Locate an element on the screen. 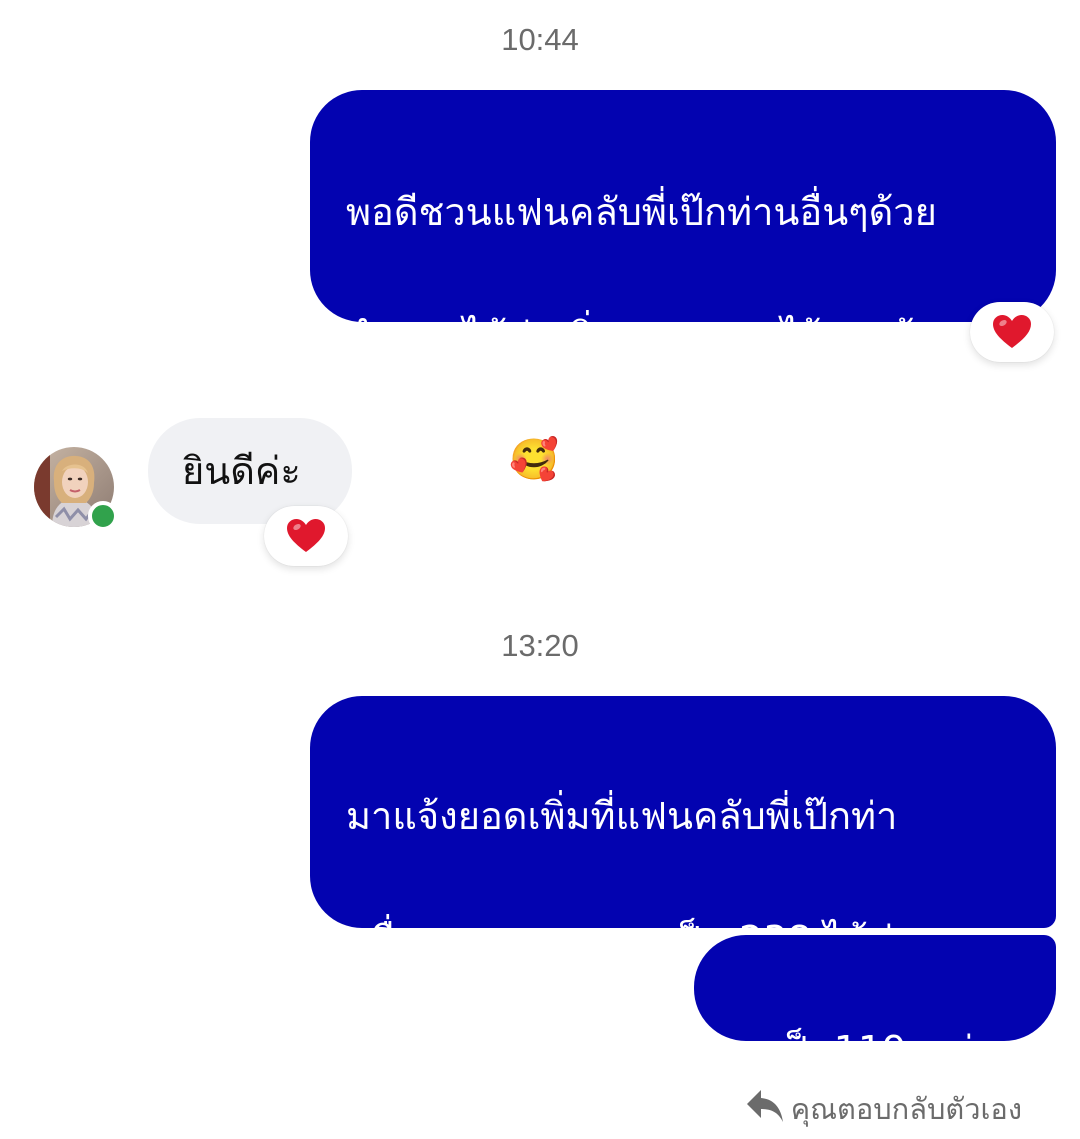 This screenshot has height=1139, width=1080. message-line: พอดีชวนแฟนคลับพี่เป๊กท่านอื่นๆด้วย is located at coordinates (641, 212).